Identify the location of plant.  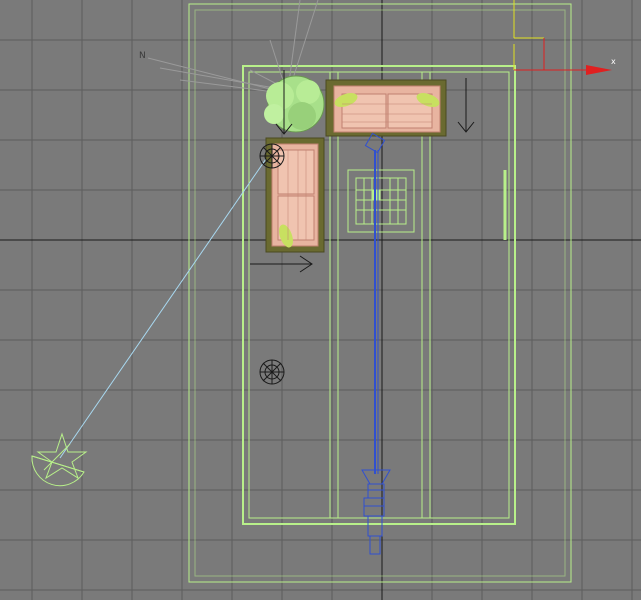
(294, 104).